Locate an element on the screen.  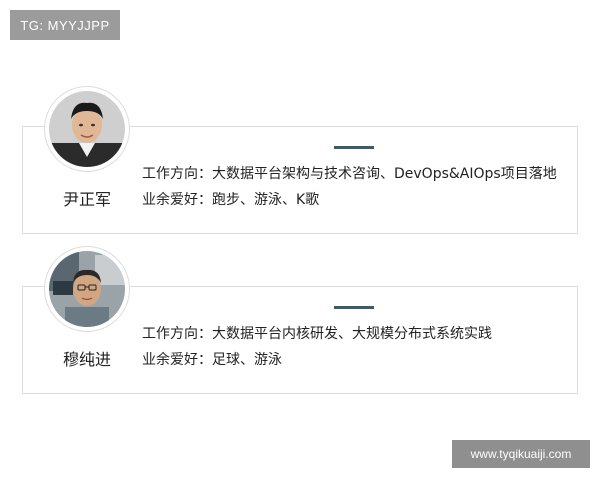
hobbies-1: 业余爱好：跑步、游泳、K歌 is located at coordinates (231, 200).